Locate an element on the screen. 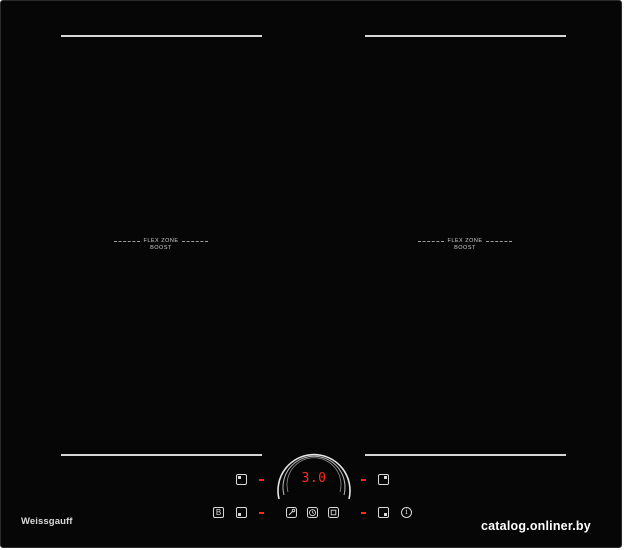 The height and width of the screenshot is (550, 624). stop-icon is located at coordinates (333, 512).